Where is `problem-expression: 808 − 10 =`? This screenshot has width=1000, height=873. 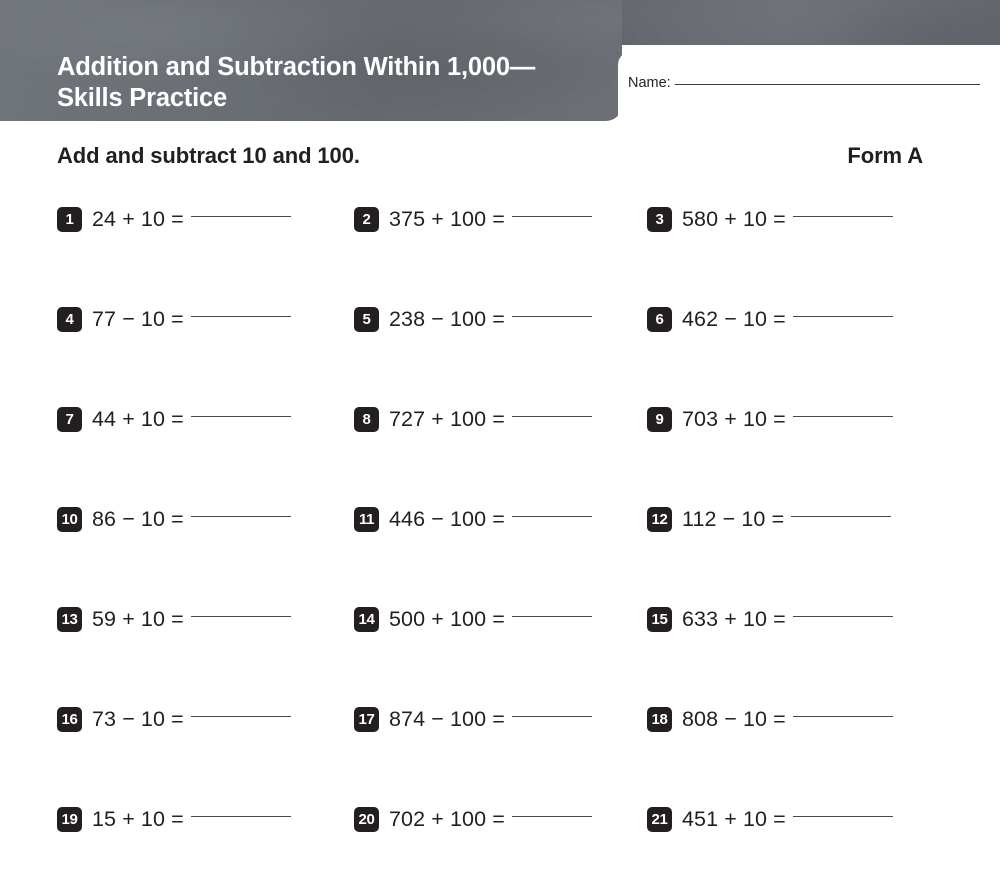 problem-expression: 808 − 10 = is located at coordinates (734, 718).